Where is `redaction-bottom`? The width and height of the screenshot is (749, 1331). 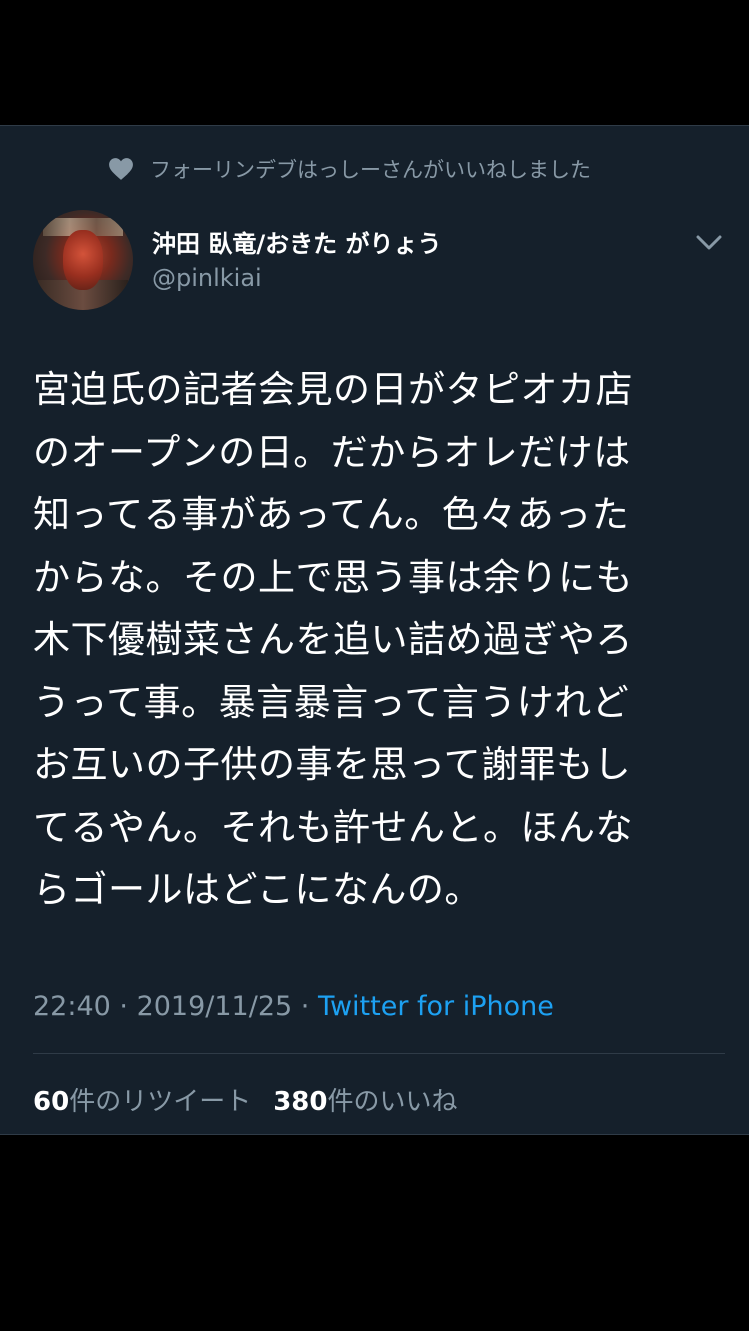
redaction-bottom is located at coordinates (374, 1233).